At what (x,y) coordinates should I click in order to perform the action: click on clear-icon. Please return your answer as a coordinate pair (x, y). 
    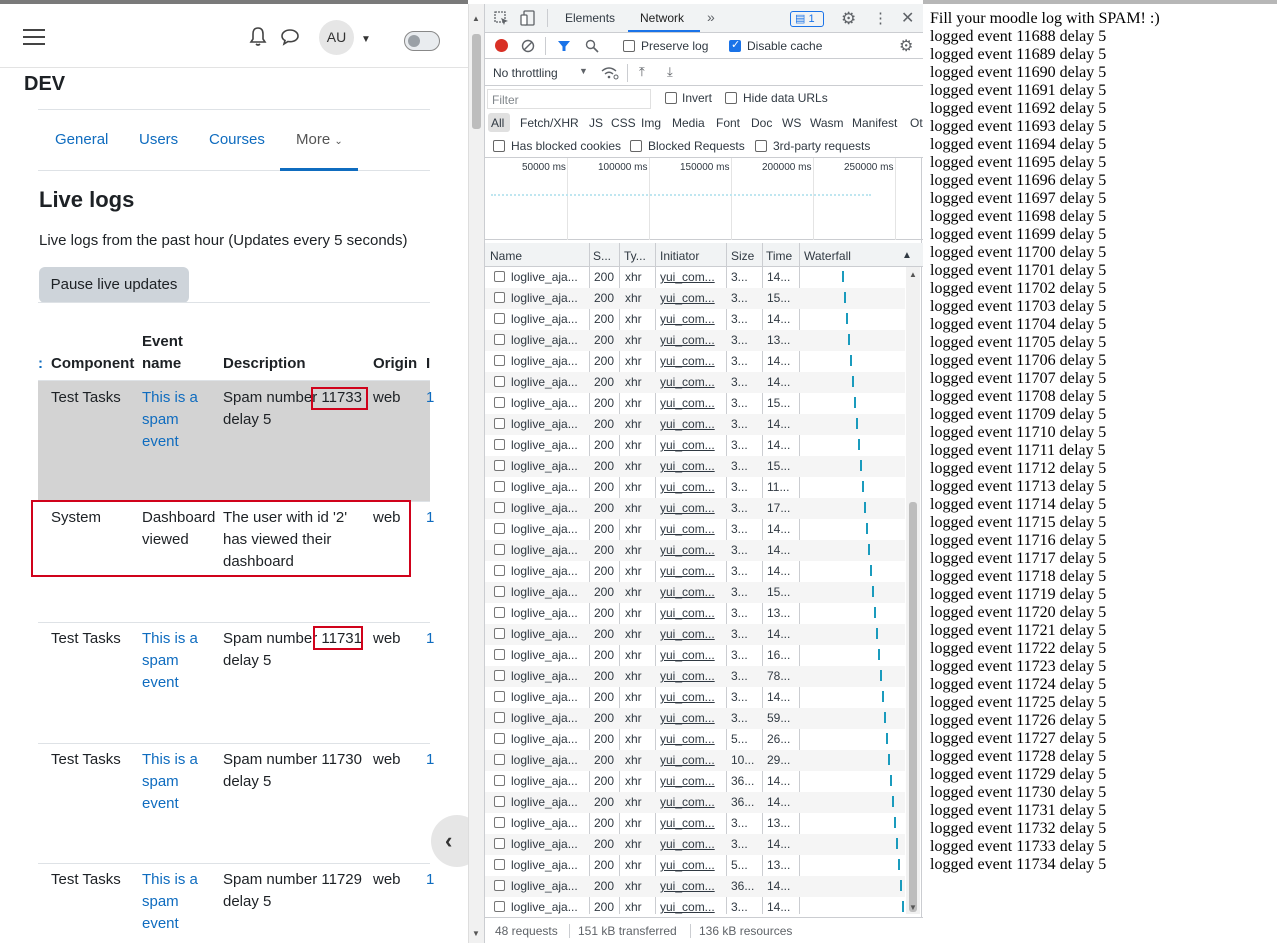
    Looking at the image, I should click on (528, 46).